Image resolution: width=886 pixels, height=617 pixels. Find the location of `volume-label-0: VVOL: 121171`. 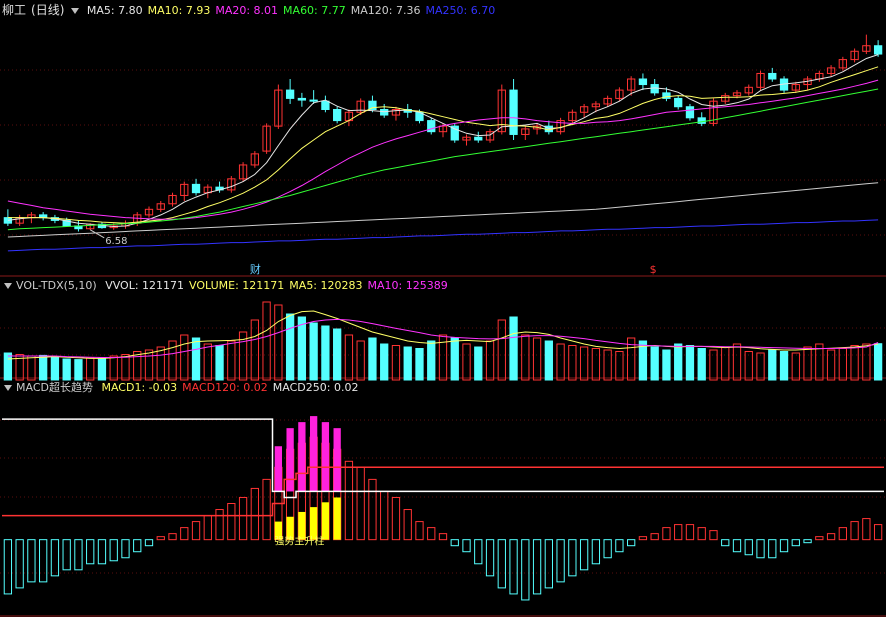

volume-label-0: VVOL: 121171 is located at coordinates (145, 285).